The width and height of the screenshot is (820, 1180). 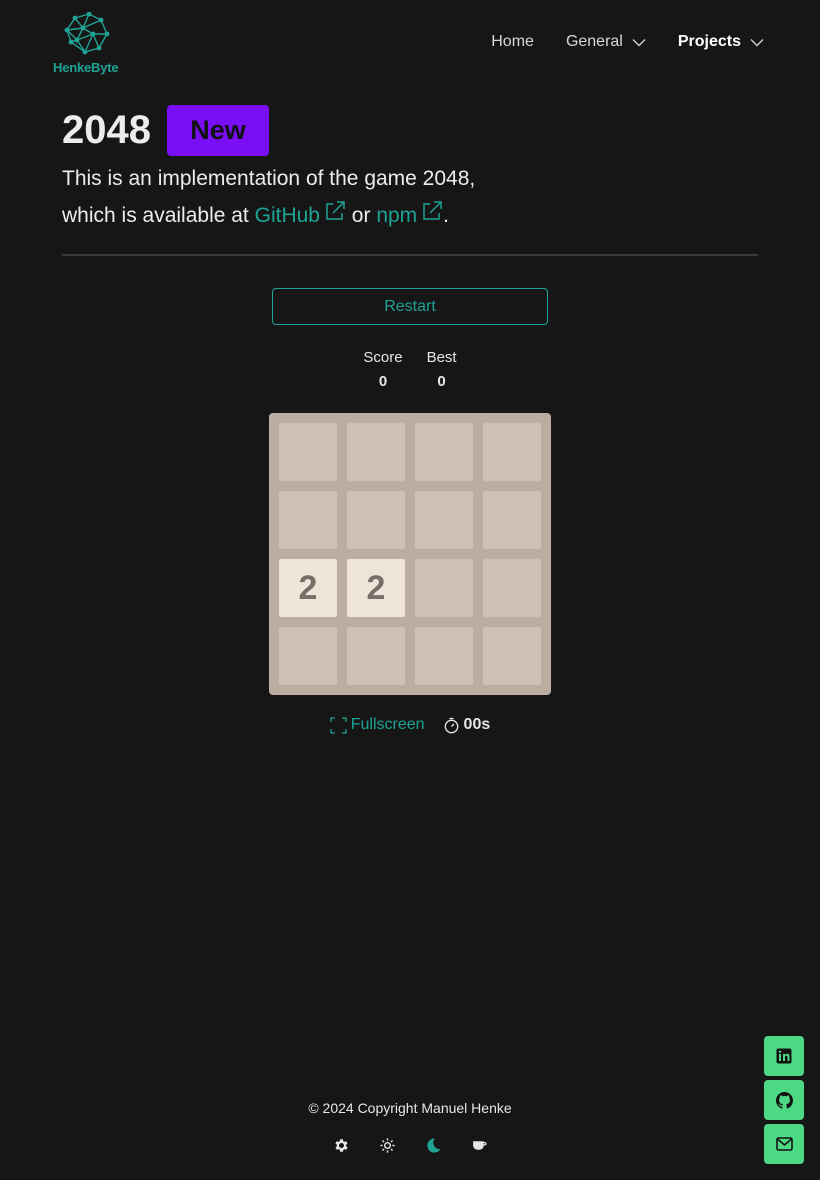 What do you see at coordinates (217, 130) in the screenshot?
I see `new-badge: New` at bounding box center [217, 130].